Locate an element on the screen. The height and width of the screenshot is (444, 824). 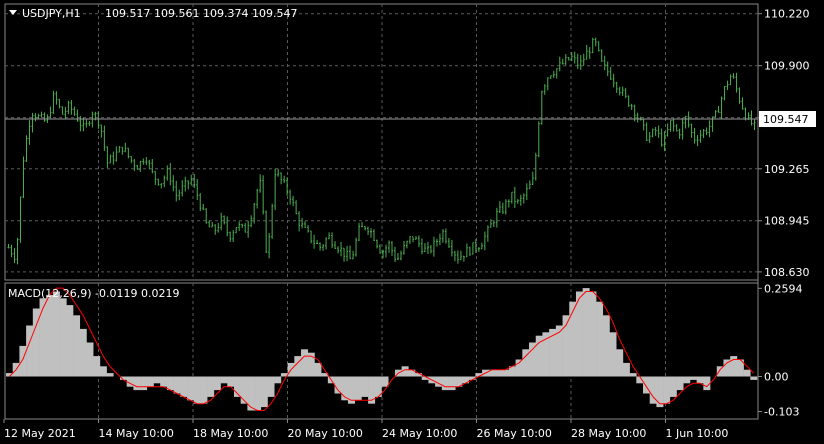
price-tick-label: 109.900 is located at coordinates (787, 66).